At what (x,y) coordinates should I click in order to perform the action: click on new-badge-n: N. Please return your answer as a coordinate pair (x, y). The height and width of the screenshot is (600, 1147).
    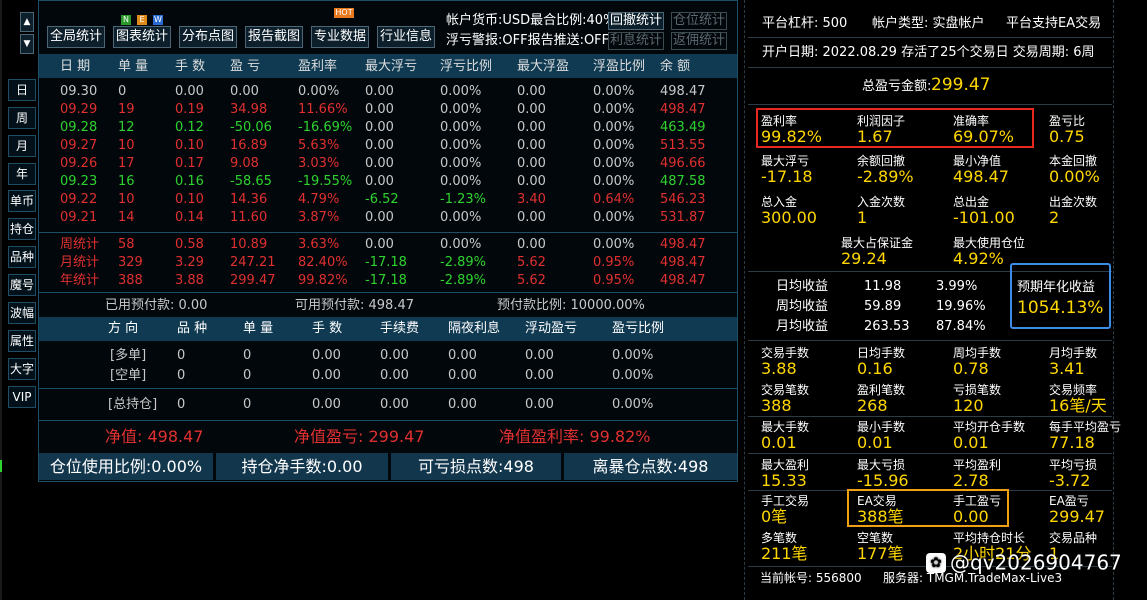
    Looking at the image, I should click on (126, 20).